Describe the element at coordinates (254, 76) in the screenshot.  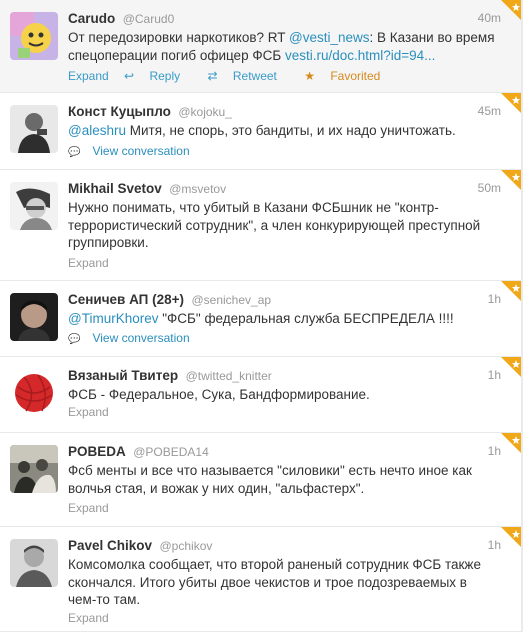
I see `retweet-label: Retweet` at that location.